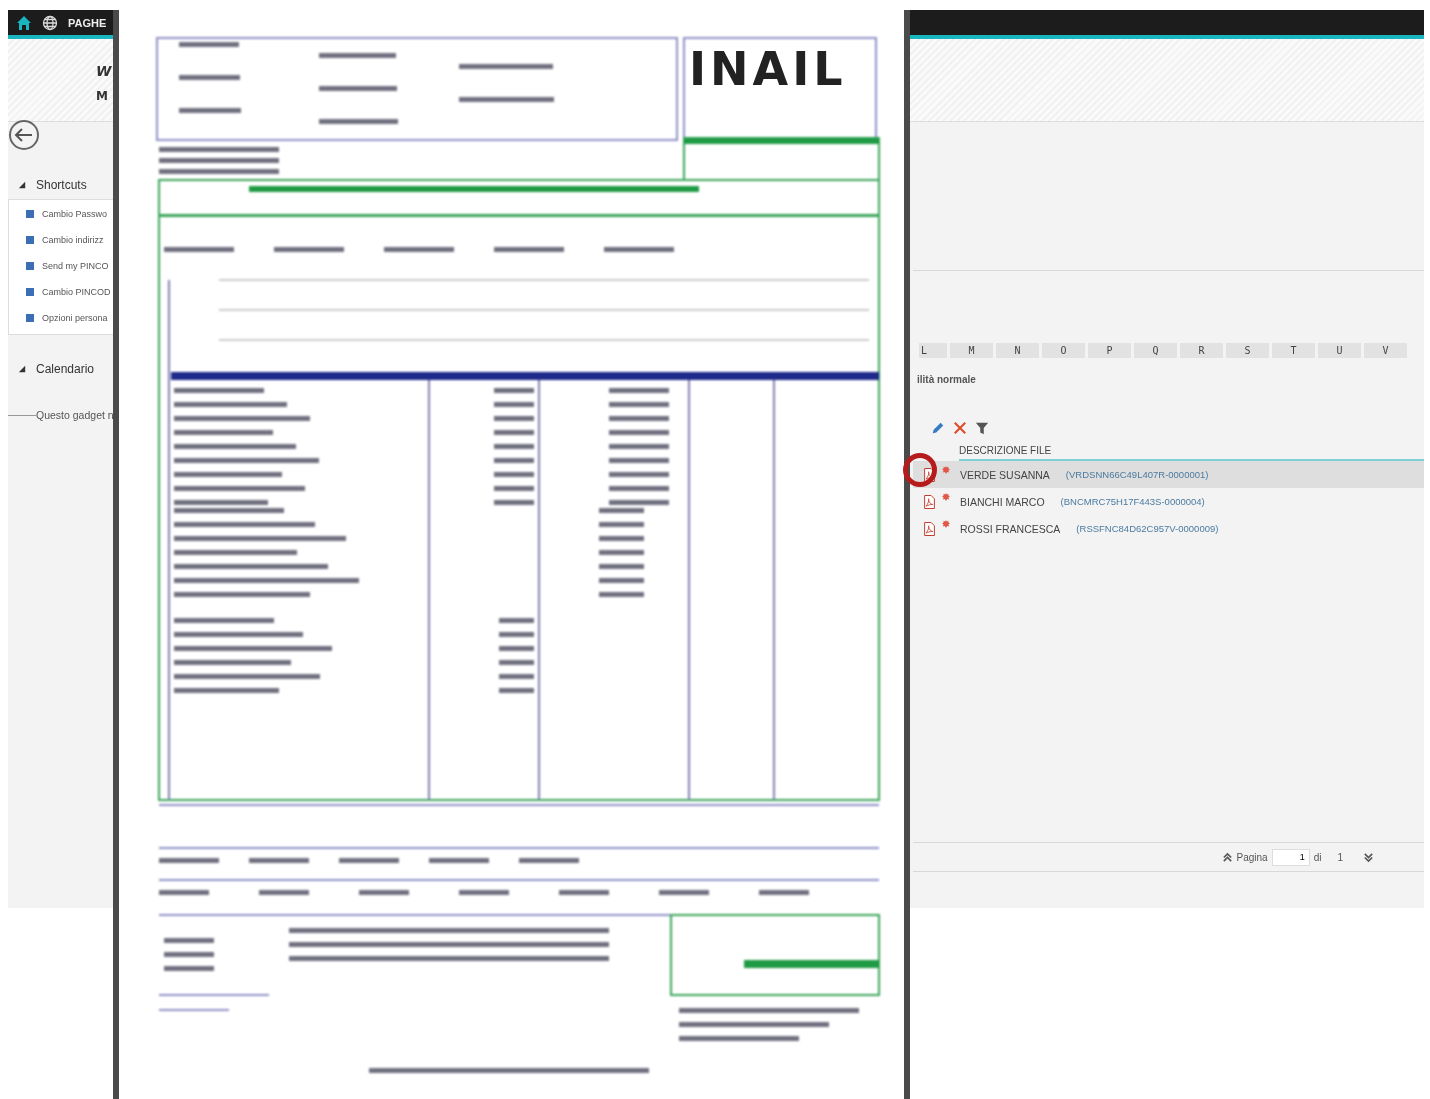 The height and width of the screenshot is (1099, 1430). I want to click on shortcut-link: Cambio indirizz, so click(73, 240).